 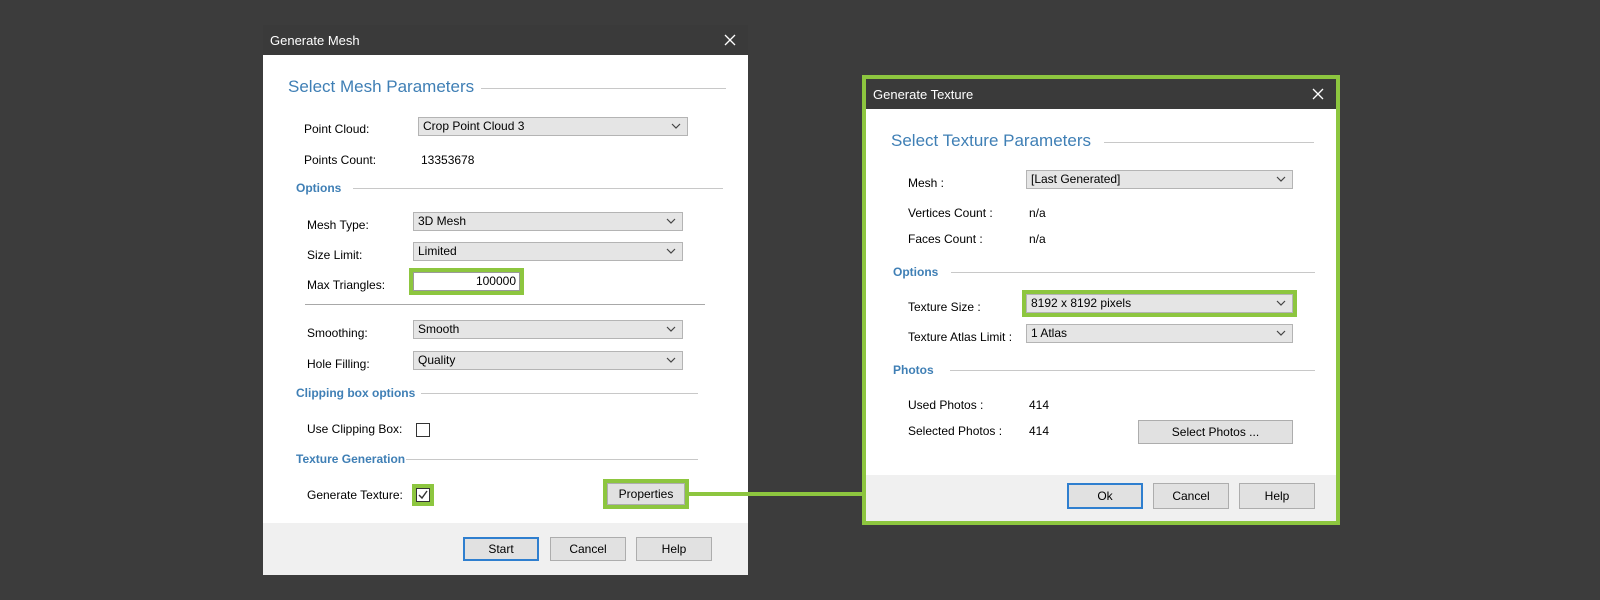 What do you see at coordinates (355, 429) in the screenshot?
I see `use-clipping-label: Use Clipping Box:` at bounding box center [355, 429].